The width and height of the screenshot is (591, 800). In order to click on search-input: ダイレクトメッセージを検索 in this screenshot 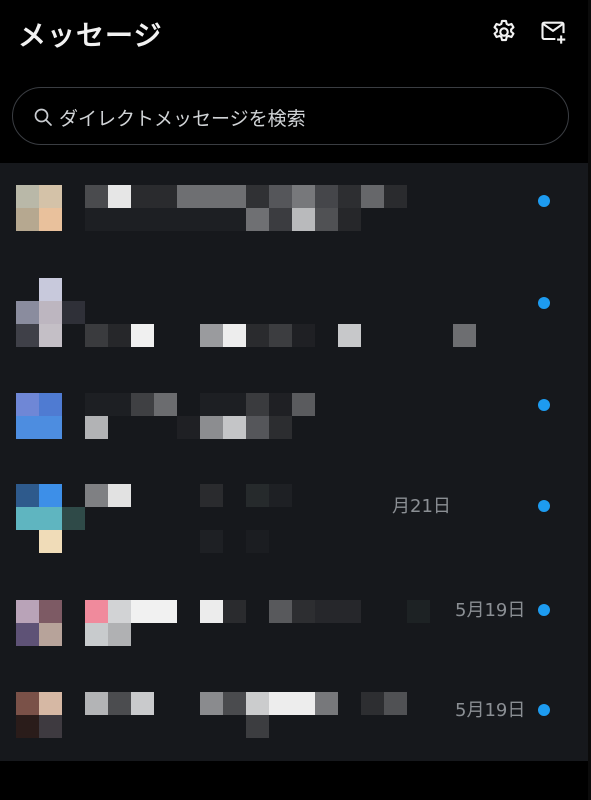, I will do `click(290, 116)`.